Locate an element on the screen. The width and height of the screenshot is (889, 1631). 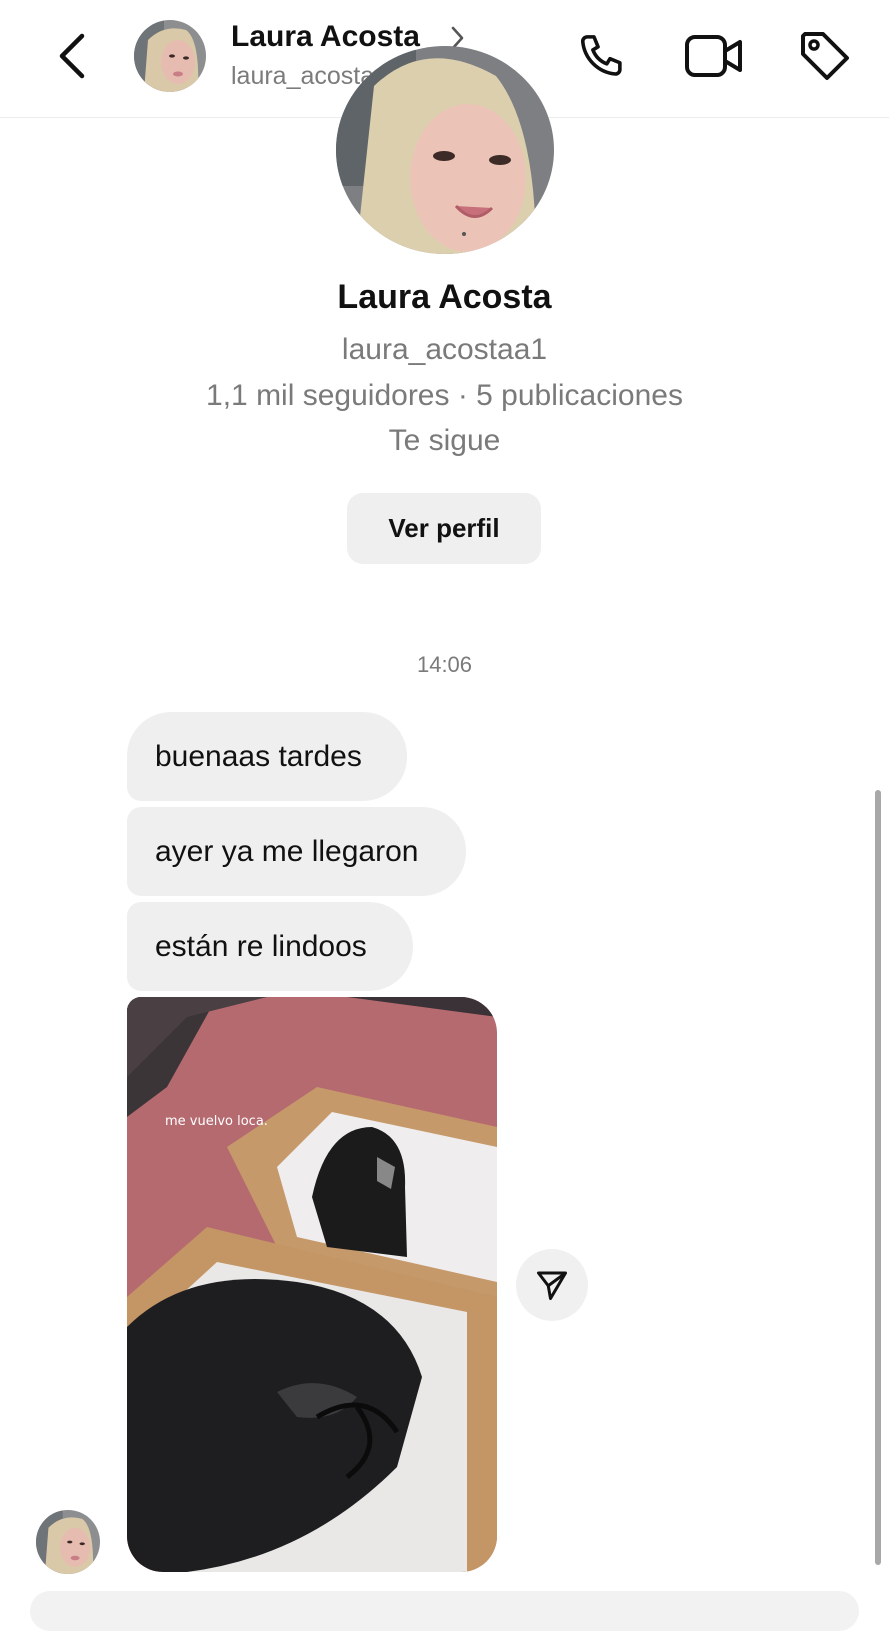
profile-avatar is located at coordinates (445, 150).